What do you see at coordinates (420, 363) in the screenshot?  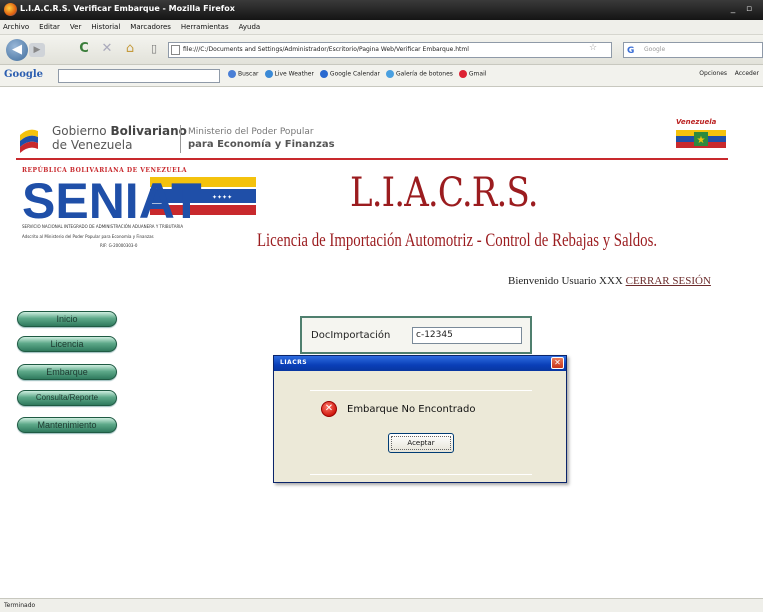 I see `dialog-title-bar: LIACRS ✕` at bounding box center [420, 363].